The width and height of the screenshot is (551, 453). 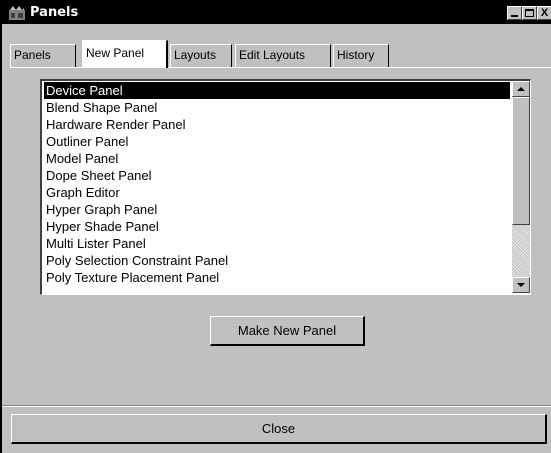 What do you see at coordinates (277, 175) in the screenshot?
I see `list-item: Dope Sheet Panel` at bounding box center [277, 175].